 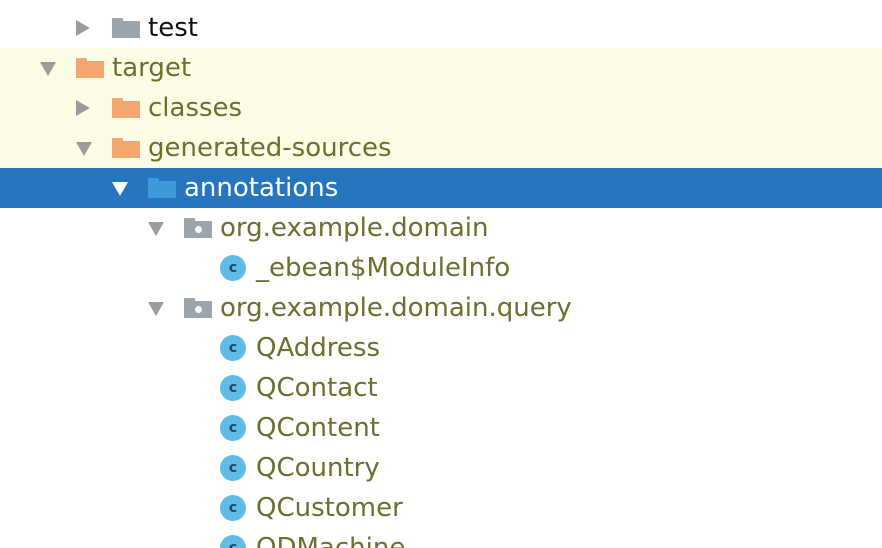 I want to click on tree-row-class: c QCustomer, so click(x=441, y=508).